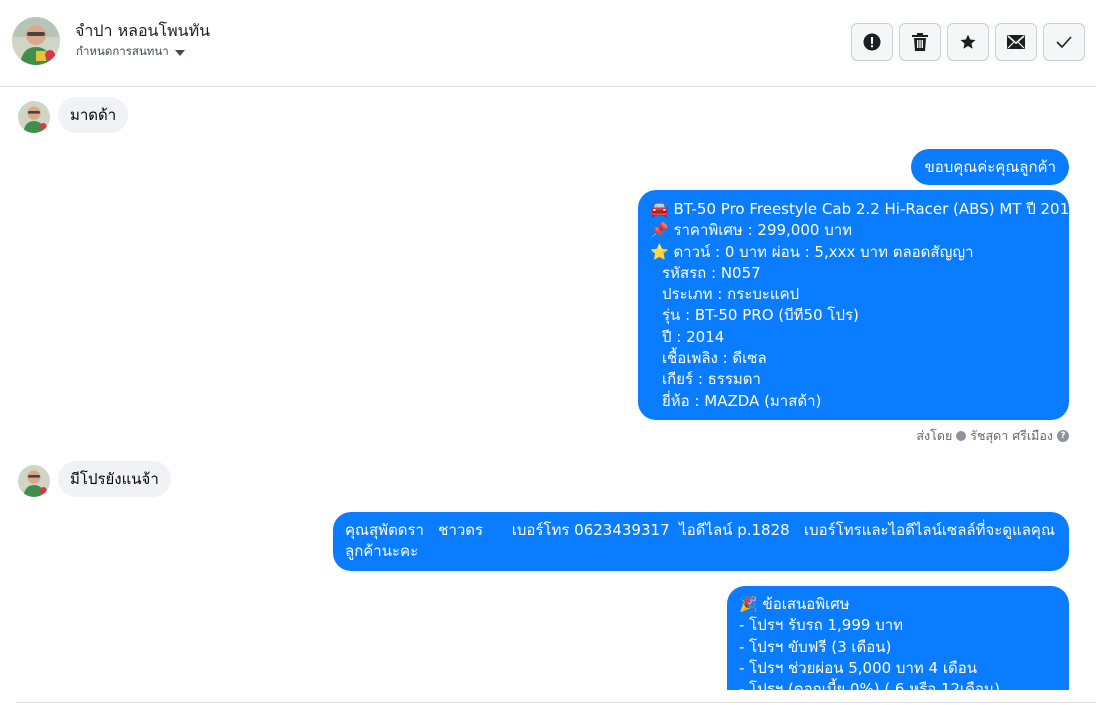  I want to click on chevron-down-icon, so click(179, 52).